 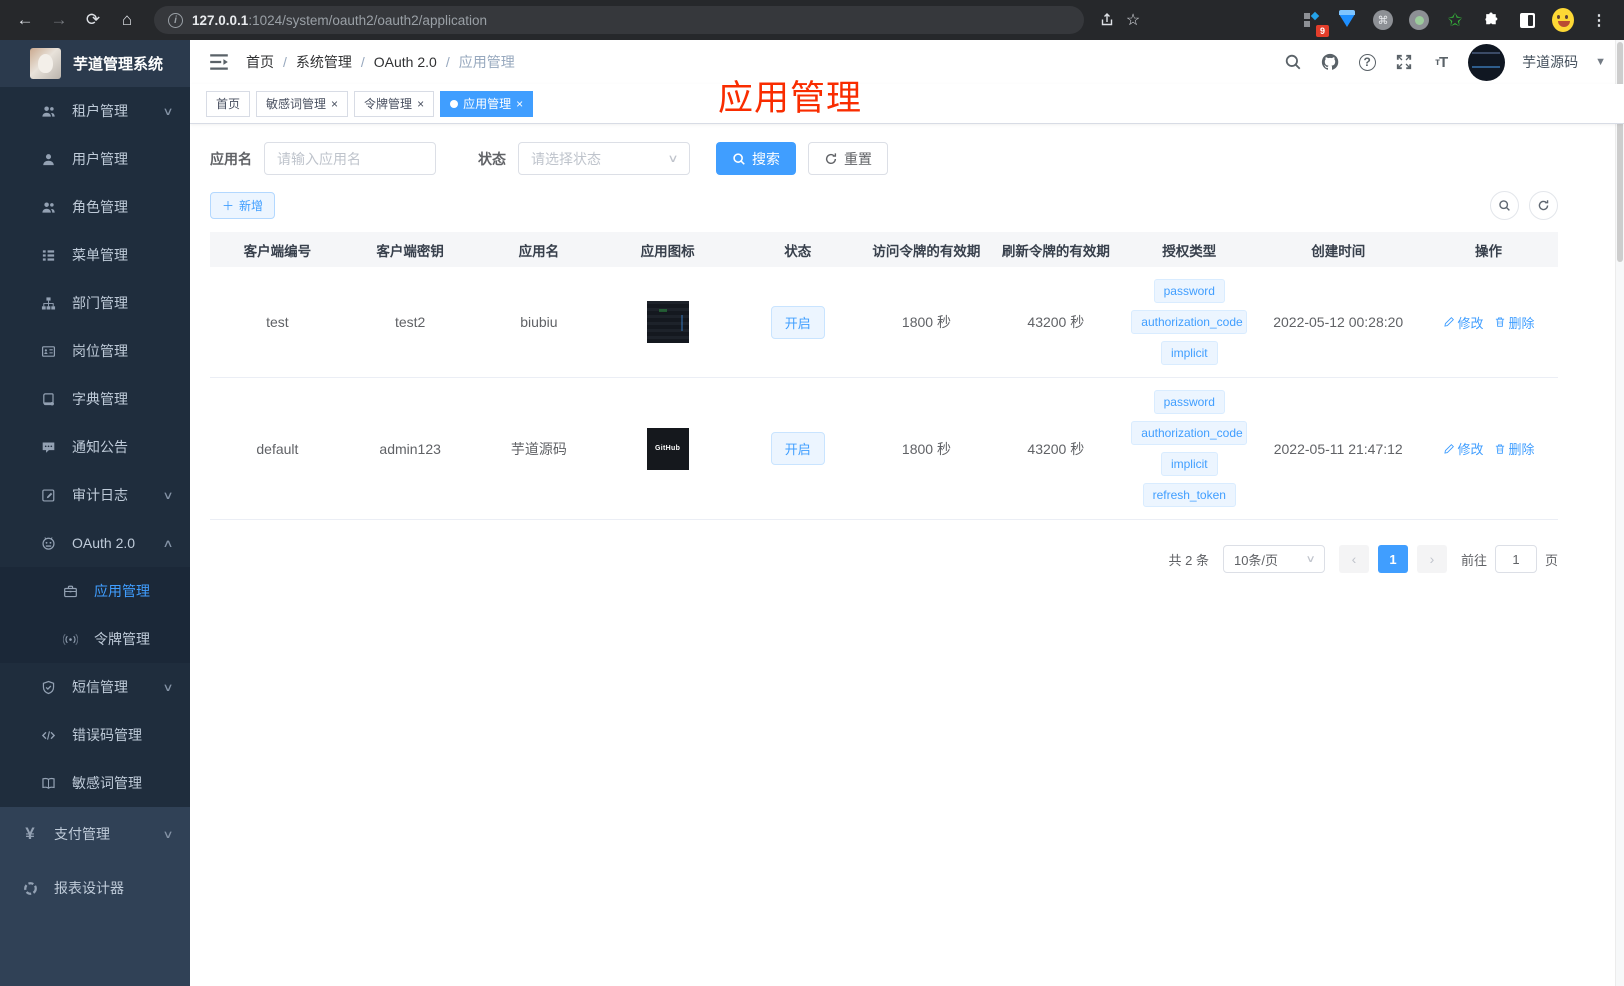 What do you see at coordinates (1491, 20) in the screenshot?
I see `puzzle-icon` at bounding box center [1491, 20].